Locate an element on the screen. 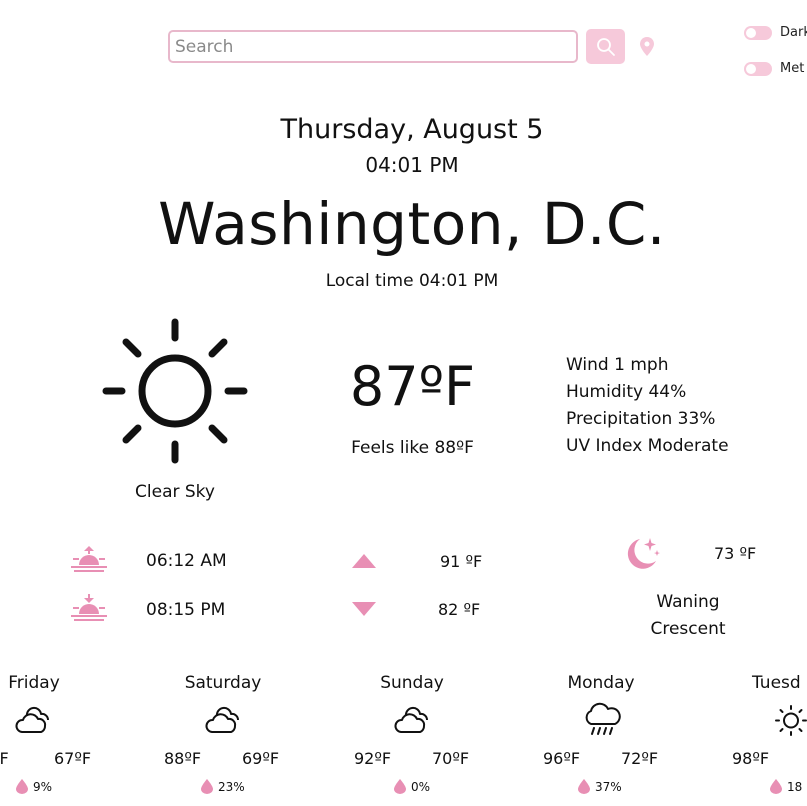 The height and width of the screenshot is (806, 807). local-time: Local time 04:01 PM is located at coordinates (412, 281).